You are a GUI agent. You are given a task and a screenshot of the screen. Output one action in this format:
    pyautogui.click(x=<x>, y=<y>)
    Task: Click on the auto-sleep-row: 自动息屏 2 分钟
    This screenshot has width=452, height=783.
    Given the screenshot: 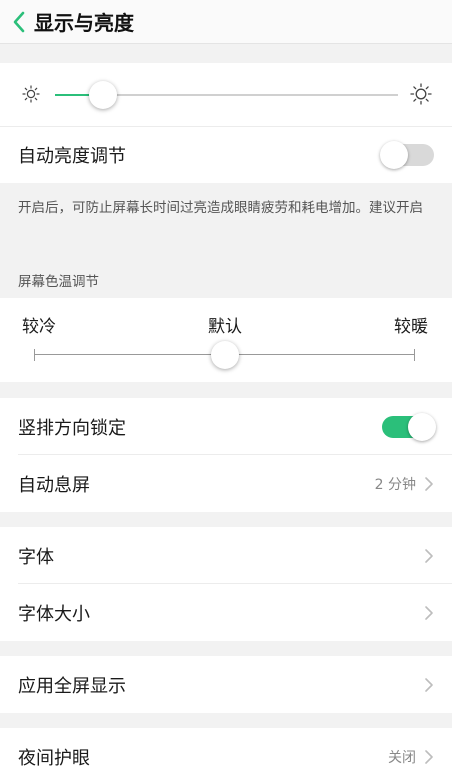 What is the action you would take?
    pyautogui.click(x=226, y=483)
    